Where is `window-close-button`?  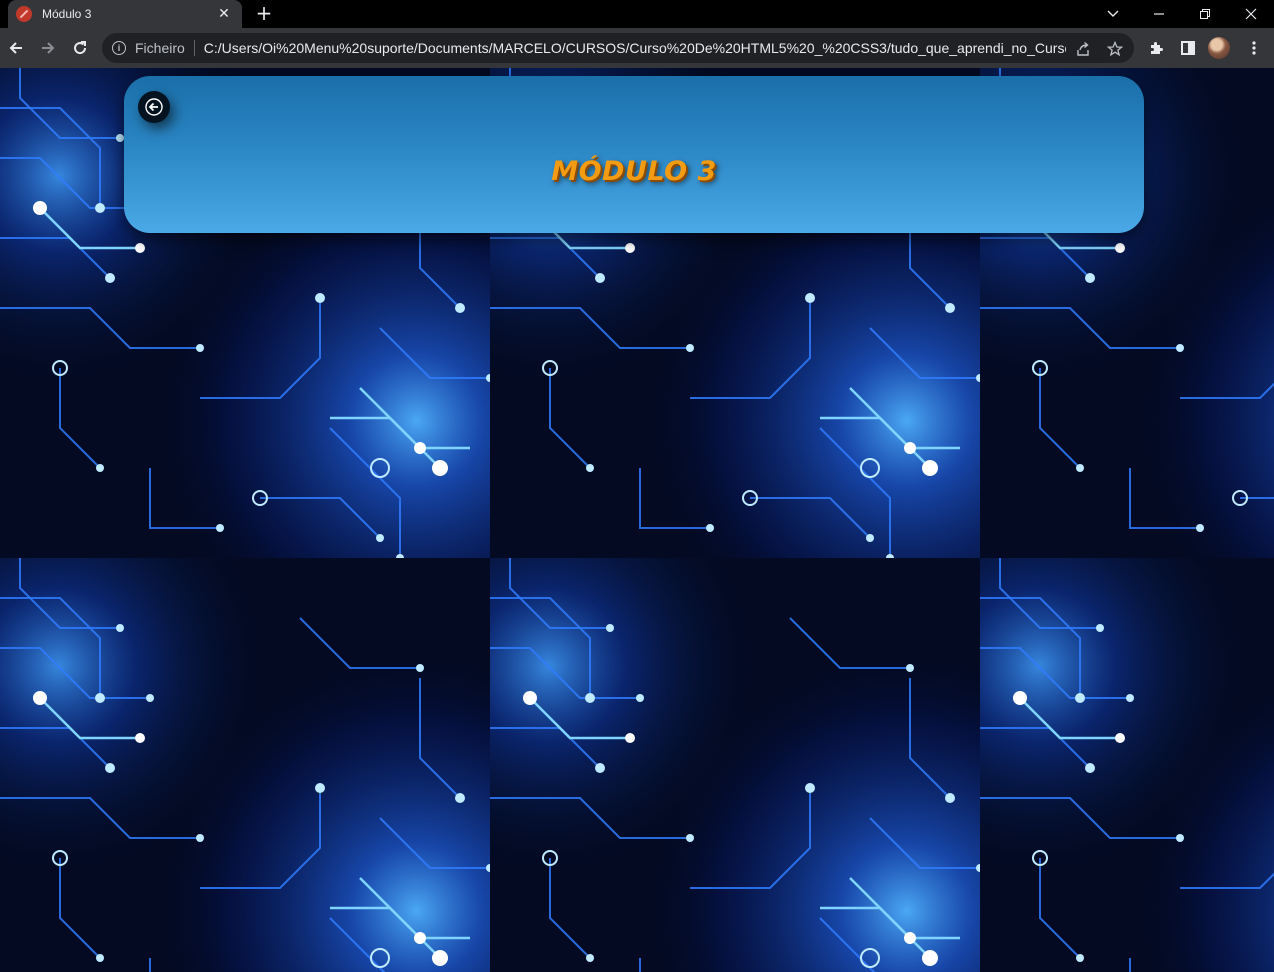
window-close-button is located at coordinates (1251, 14).